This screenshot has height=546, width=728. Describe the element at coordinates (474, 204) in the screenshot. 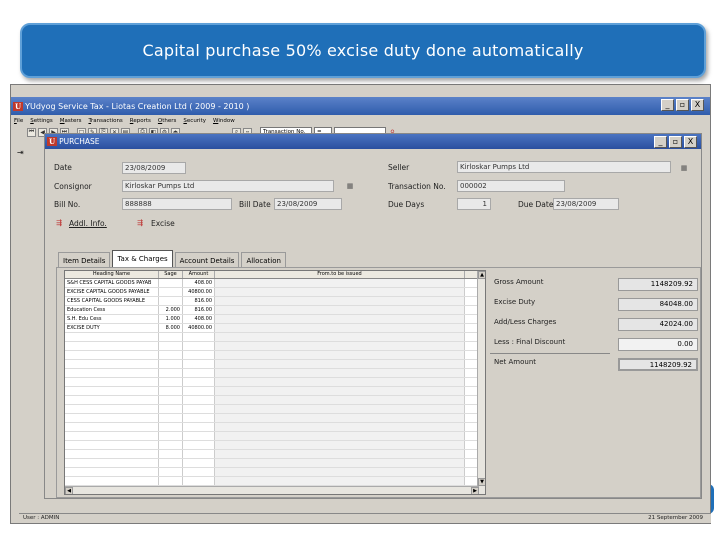

I see `due-days-field: 1` at that location.